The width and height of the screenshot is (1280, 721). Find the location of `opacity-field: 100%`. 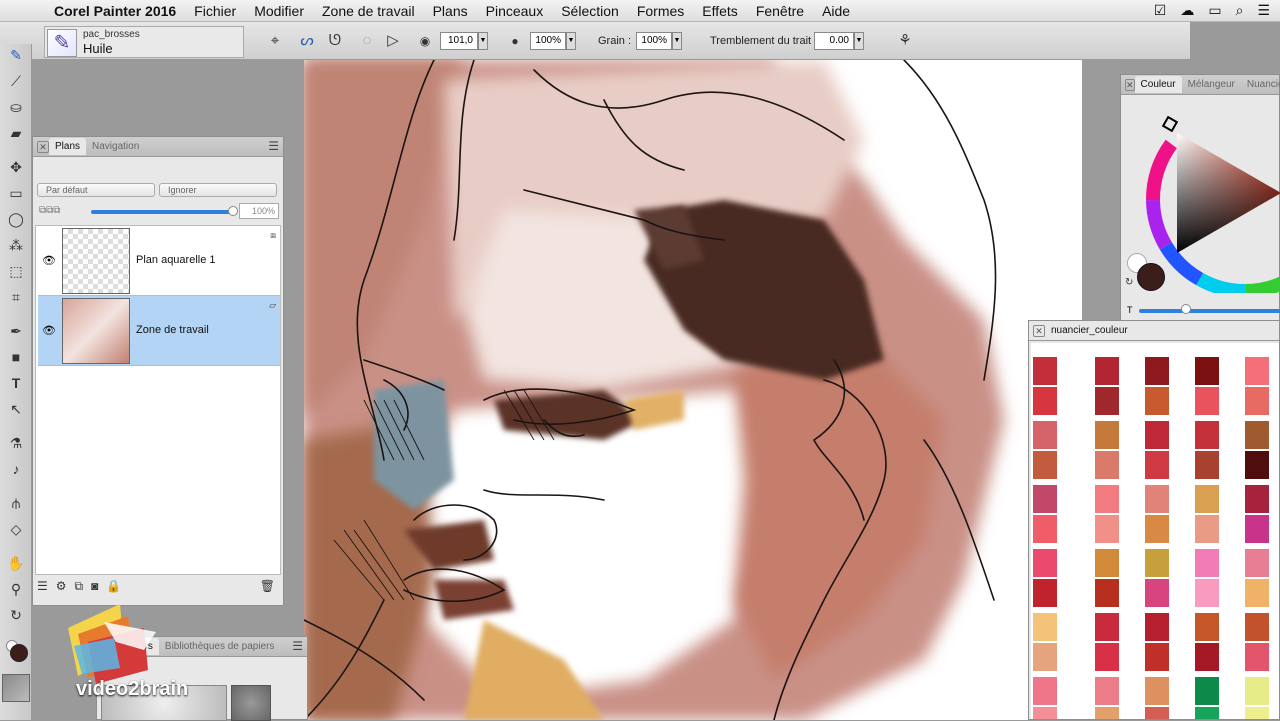

opacity-field: 100% is located at coordinates (259, 211).